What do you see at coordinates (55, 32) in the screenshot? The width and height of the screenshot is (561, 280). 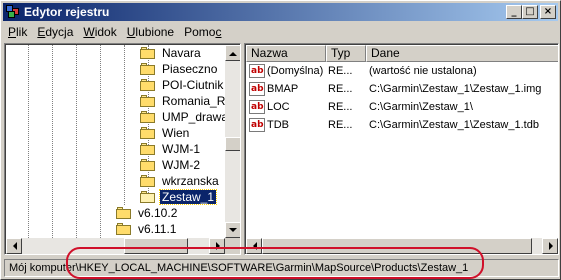 I see `menu-edycja: Edycja` at bounding box center [55, 32].